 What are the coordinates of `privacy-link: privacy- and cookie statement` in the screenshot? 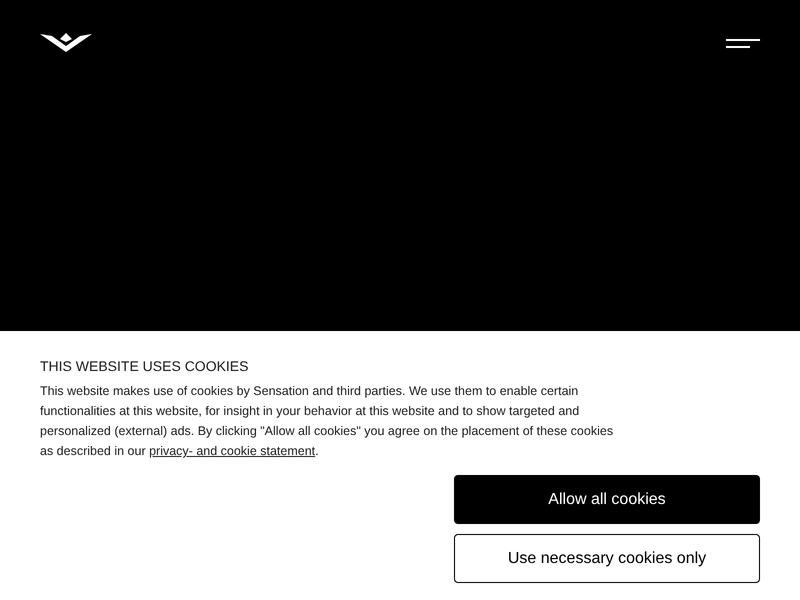 It's located at (232, 451).